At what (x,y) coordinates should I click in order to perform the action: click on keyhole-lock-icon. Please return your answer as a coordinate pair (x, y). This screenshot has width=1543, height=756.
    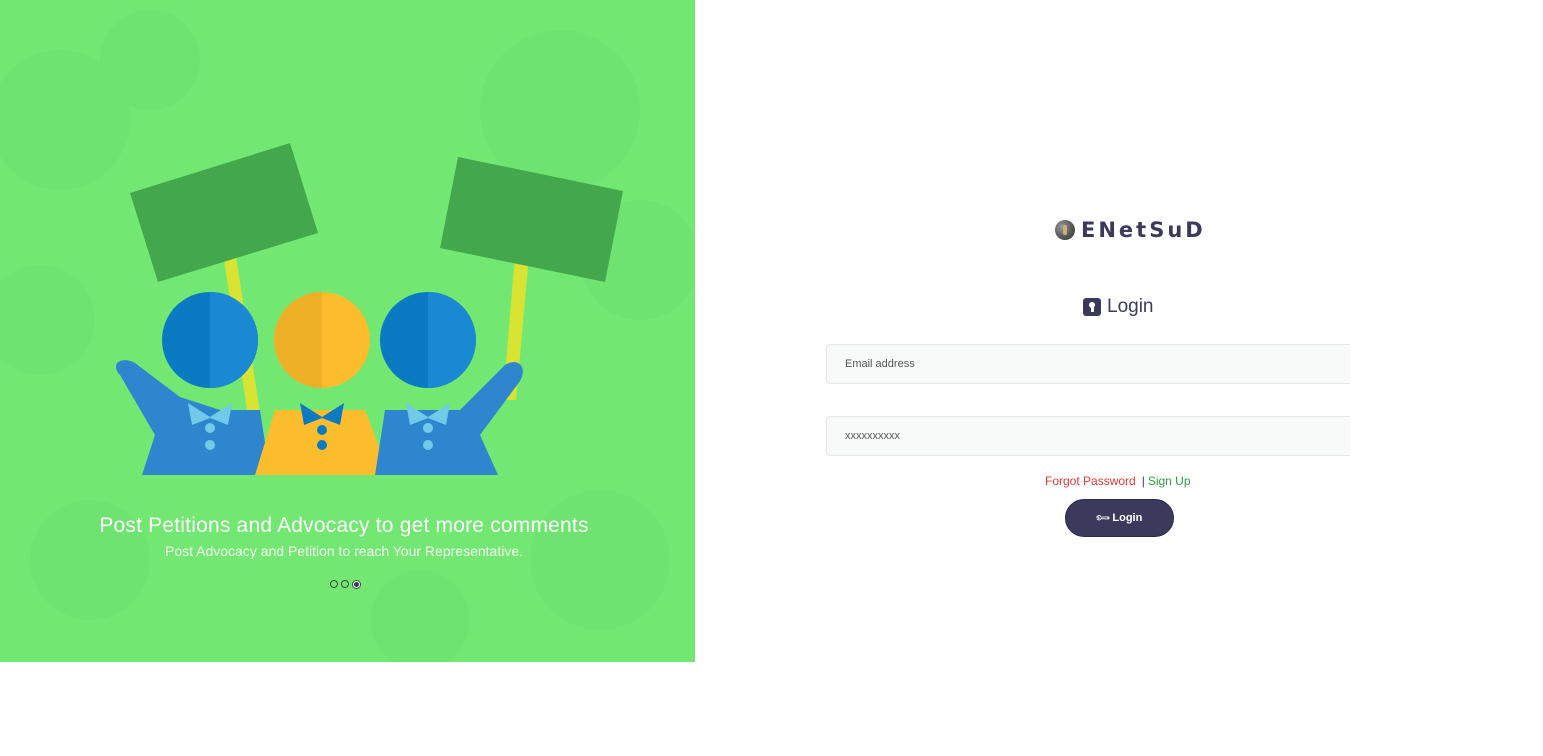
    Looking at the image, I should click on (1092, 307).